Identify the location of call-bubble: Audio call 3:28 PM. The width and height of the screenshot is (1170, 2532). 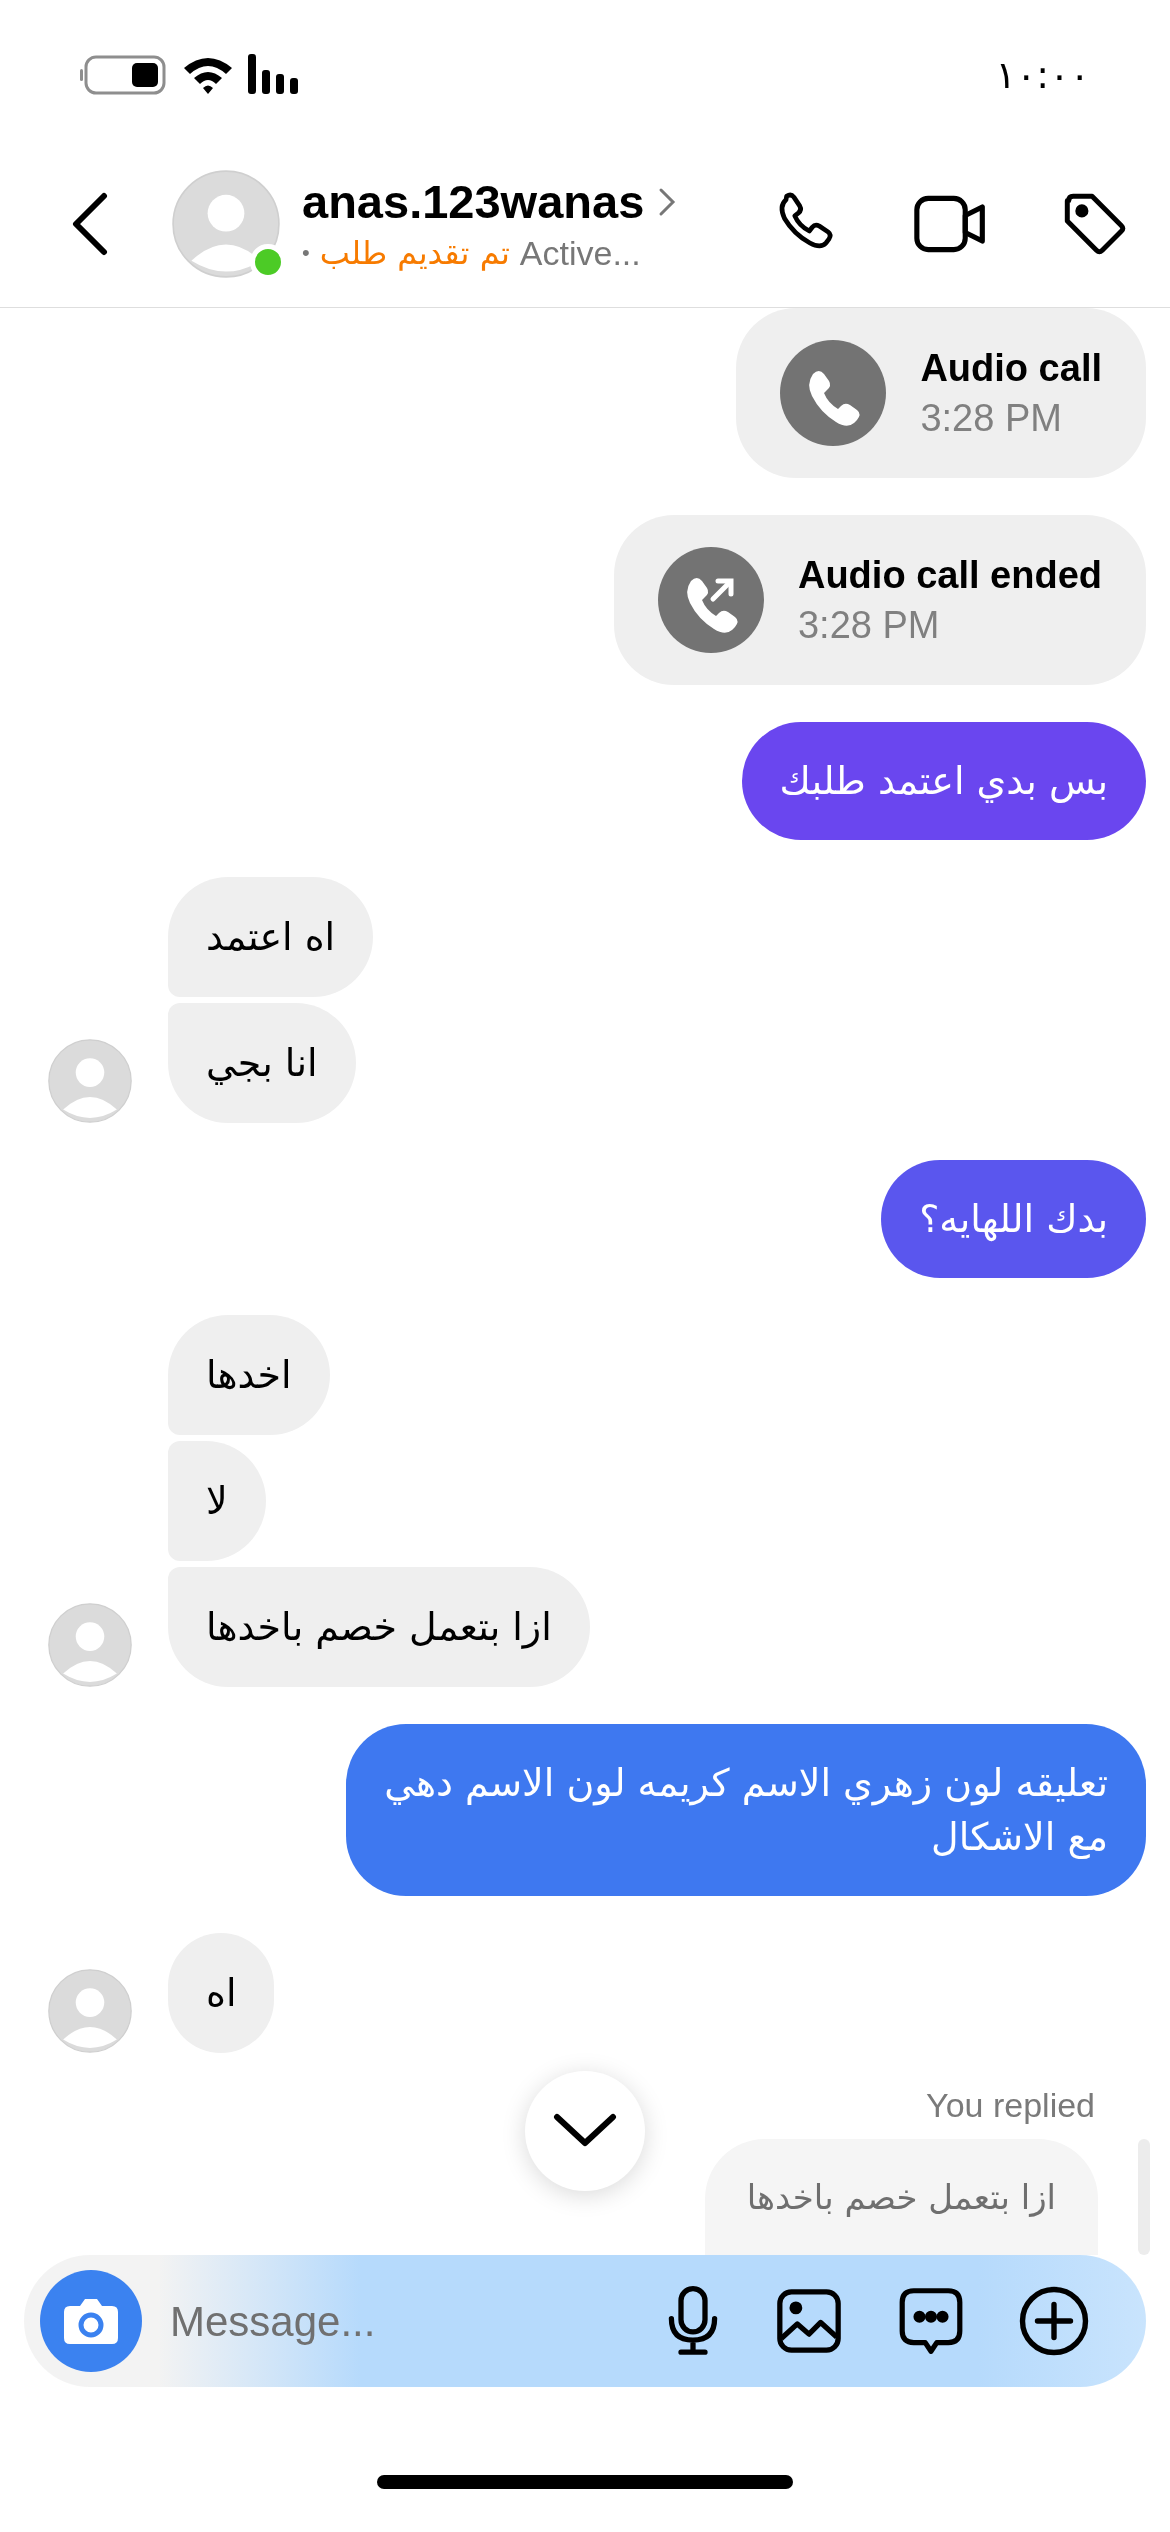
(941, 393).